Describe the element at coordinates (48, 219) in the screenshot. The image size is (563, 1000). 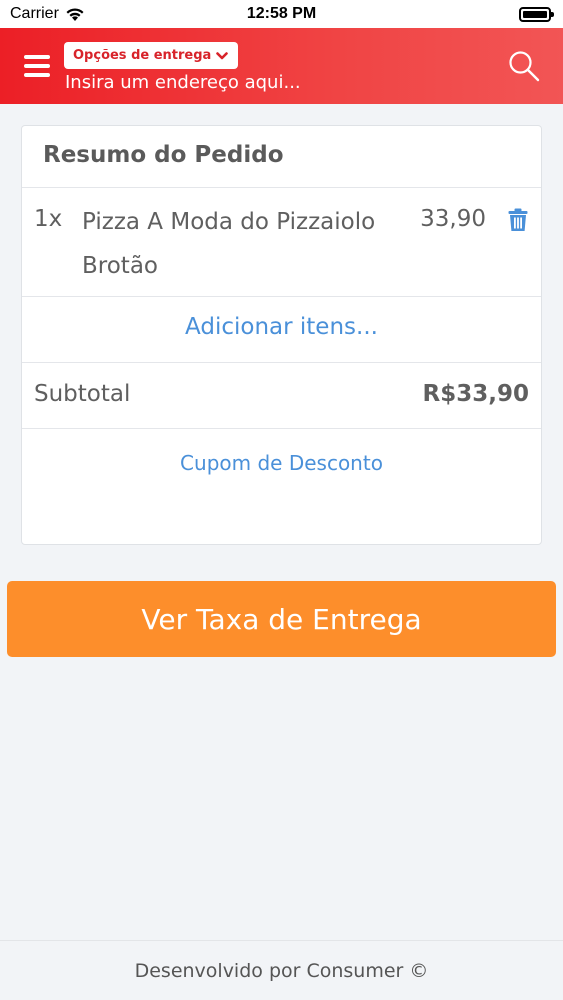
I see `item-quantity: 1x` at that location.